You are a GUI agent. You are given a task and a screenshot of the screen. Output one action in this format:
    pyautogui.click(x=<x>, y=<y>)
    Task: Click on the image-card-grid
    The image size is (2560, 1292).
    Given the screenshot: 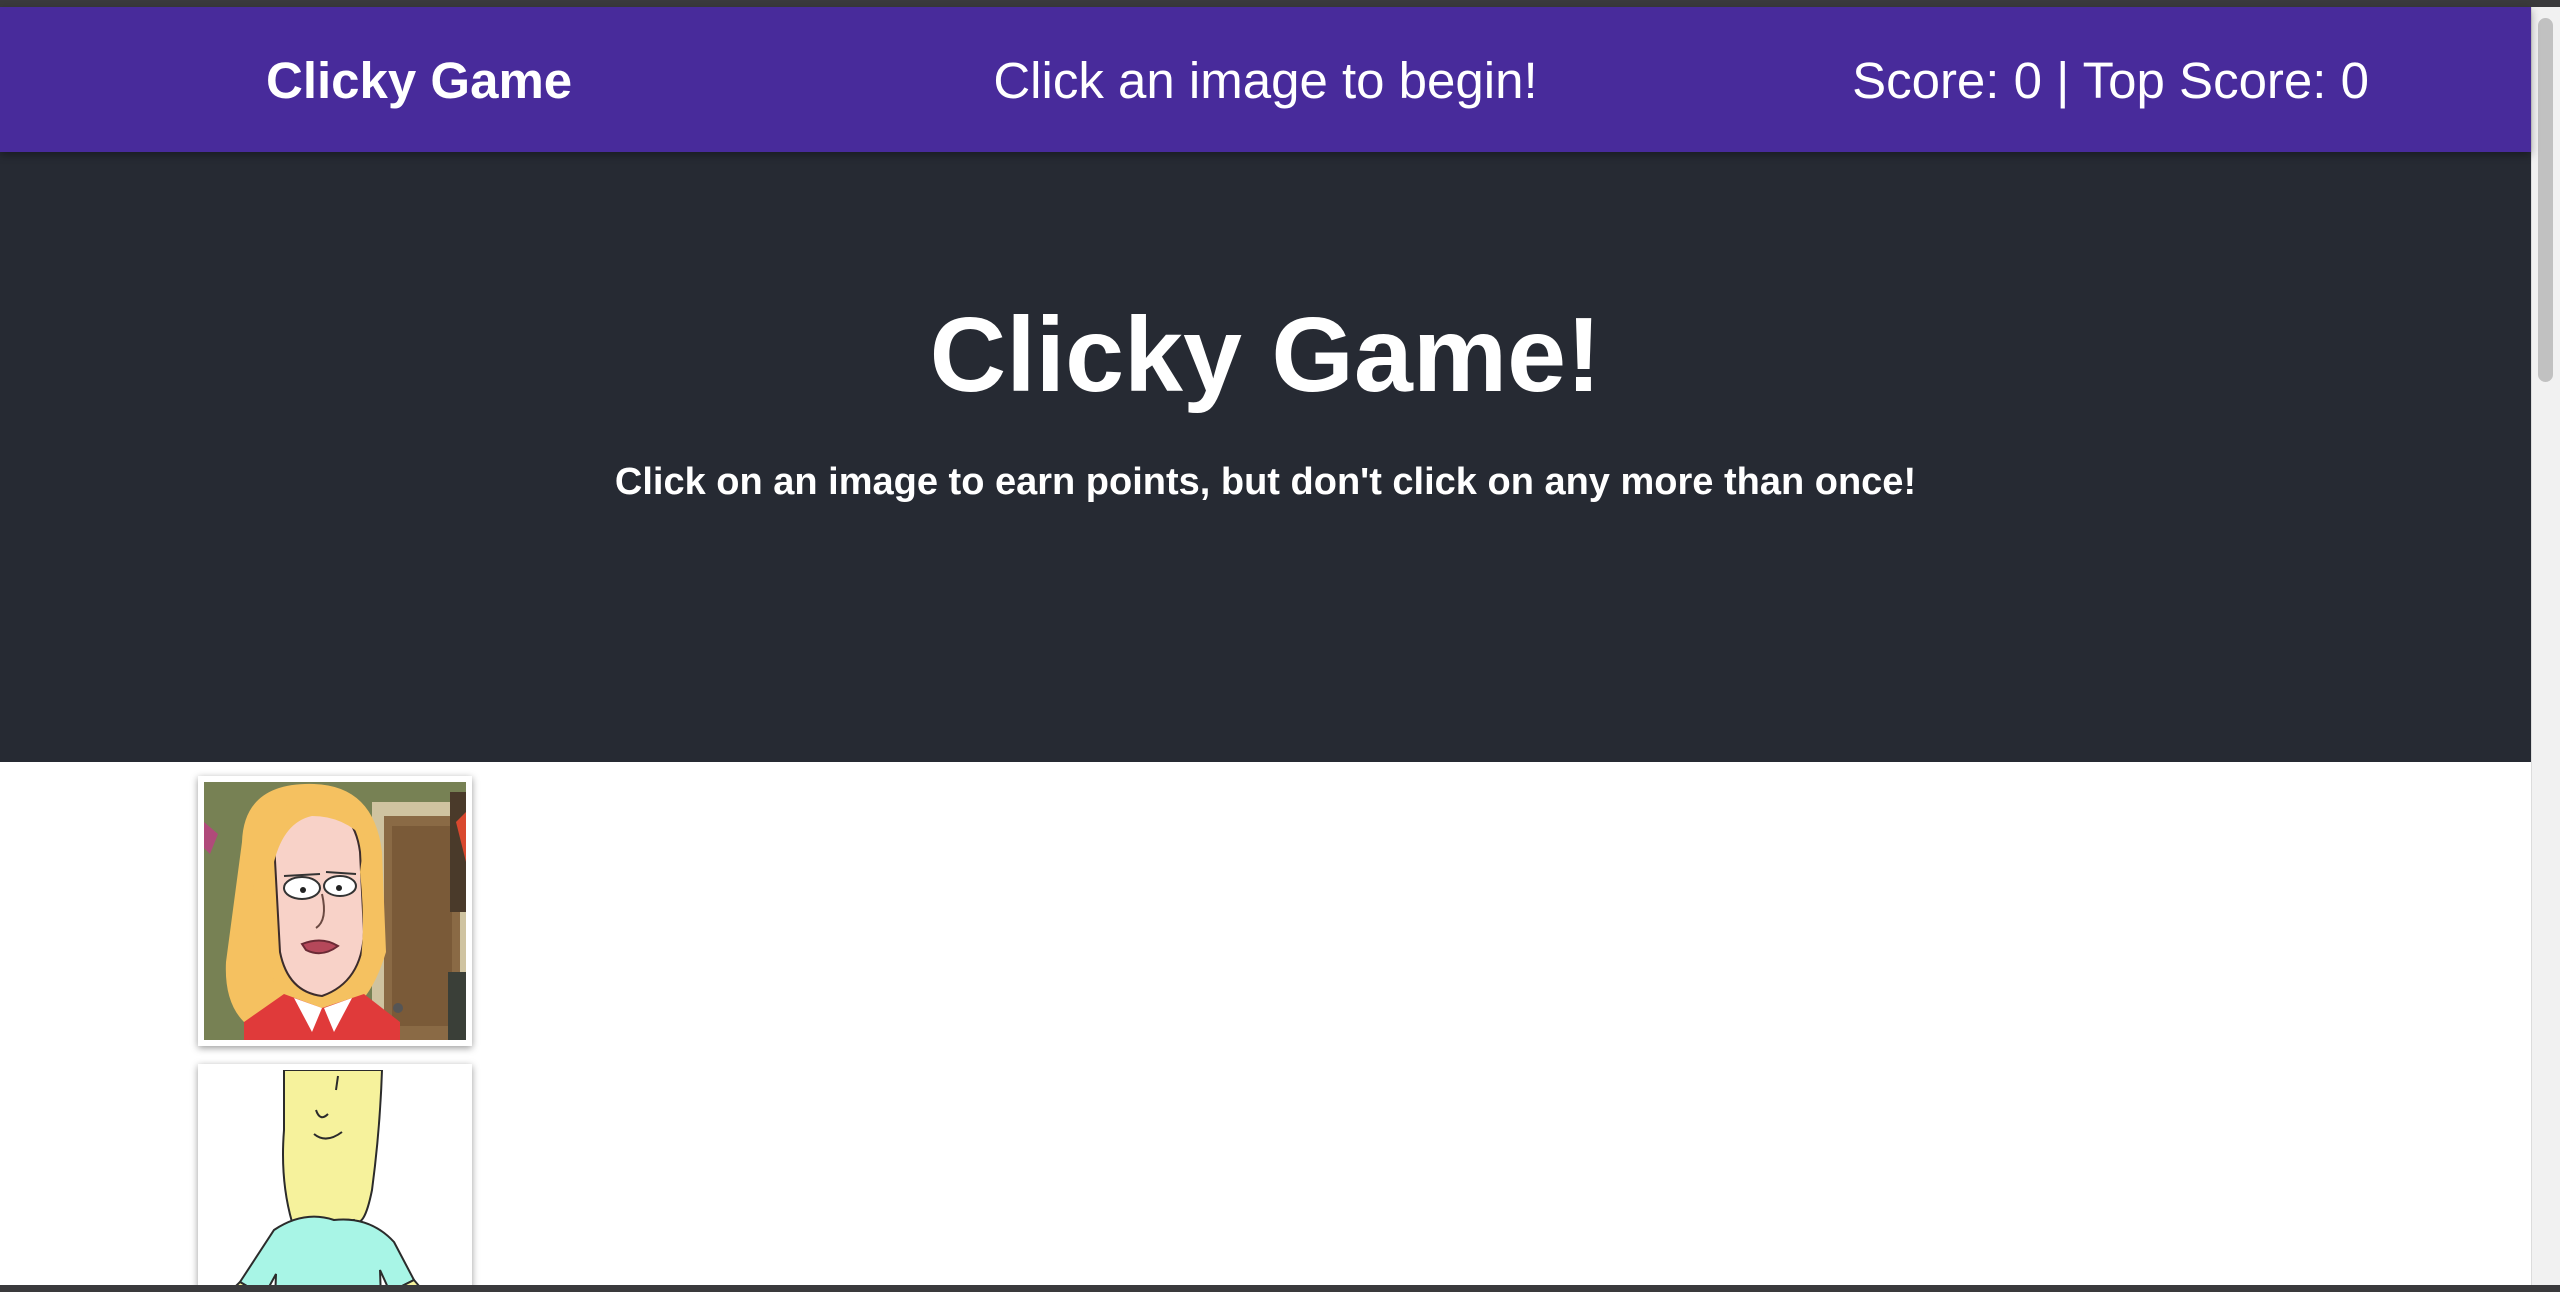 What is the action you would take?
    pyautogui.click(x=335, y=1034)
    